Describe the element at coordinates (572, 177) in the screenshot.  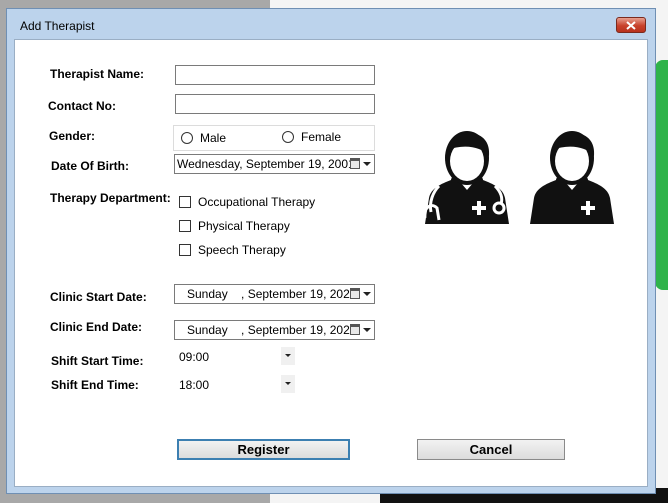
I see `doctor-icon` at that location.